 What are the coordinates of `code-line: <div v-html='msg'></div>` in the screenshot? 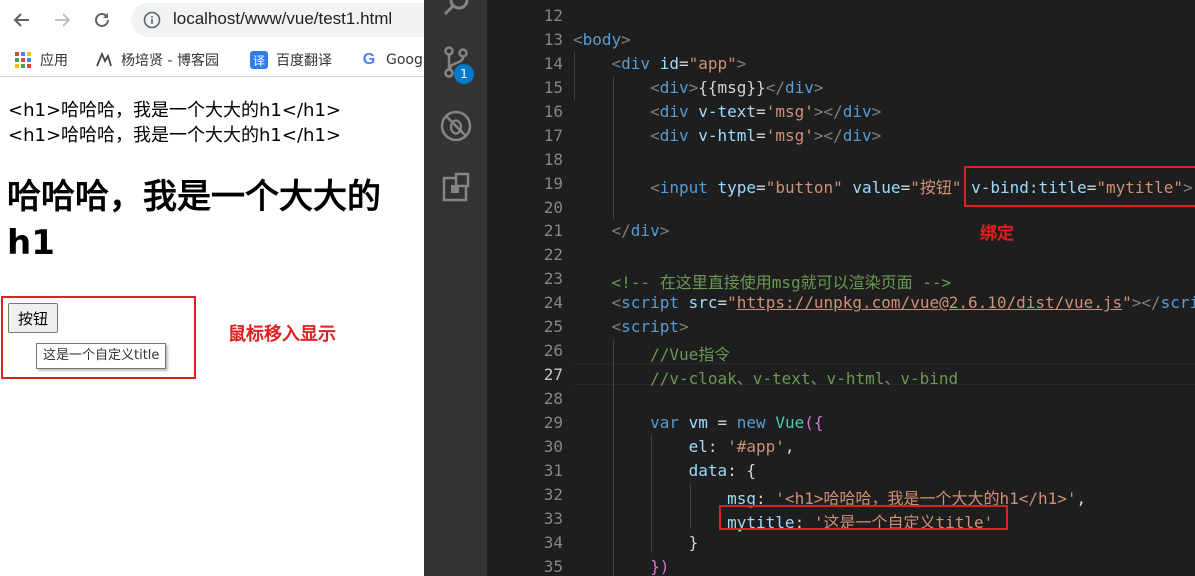 It's located at (727, 135).